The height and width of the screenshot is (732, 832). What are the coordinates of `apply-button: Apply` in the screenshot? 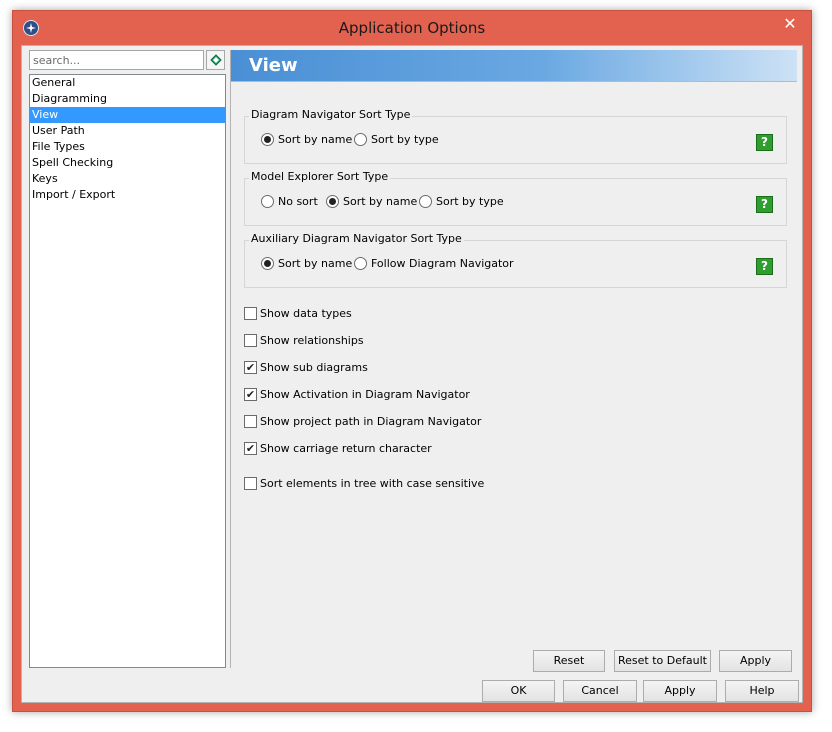 It's located at (680, 691).